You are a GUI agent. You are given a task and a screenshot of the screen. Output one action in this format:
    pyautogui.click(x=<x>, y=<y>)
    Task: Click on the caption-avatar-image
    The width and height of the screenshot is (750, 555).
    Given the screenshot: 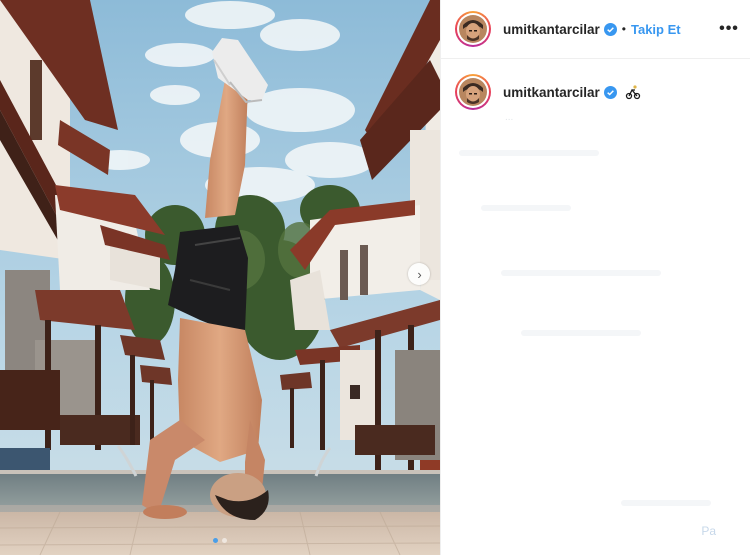 What is the action you would take?
    pyautogui.click(x=473, y=92)
    